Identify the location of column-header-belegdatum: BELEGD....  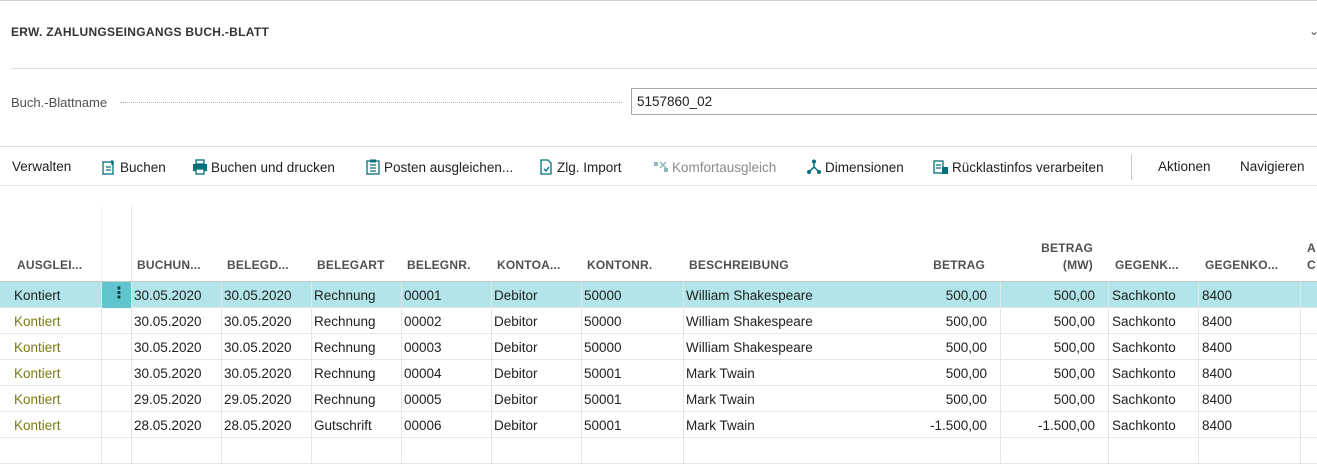
(258, 265).